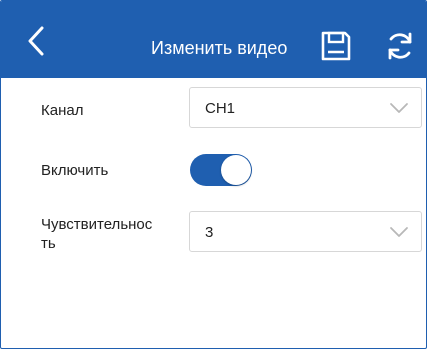 This screenshot has height=349, width=427. I want to click on sensitivity-value: 3, so click(209, 232).